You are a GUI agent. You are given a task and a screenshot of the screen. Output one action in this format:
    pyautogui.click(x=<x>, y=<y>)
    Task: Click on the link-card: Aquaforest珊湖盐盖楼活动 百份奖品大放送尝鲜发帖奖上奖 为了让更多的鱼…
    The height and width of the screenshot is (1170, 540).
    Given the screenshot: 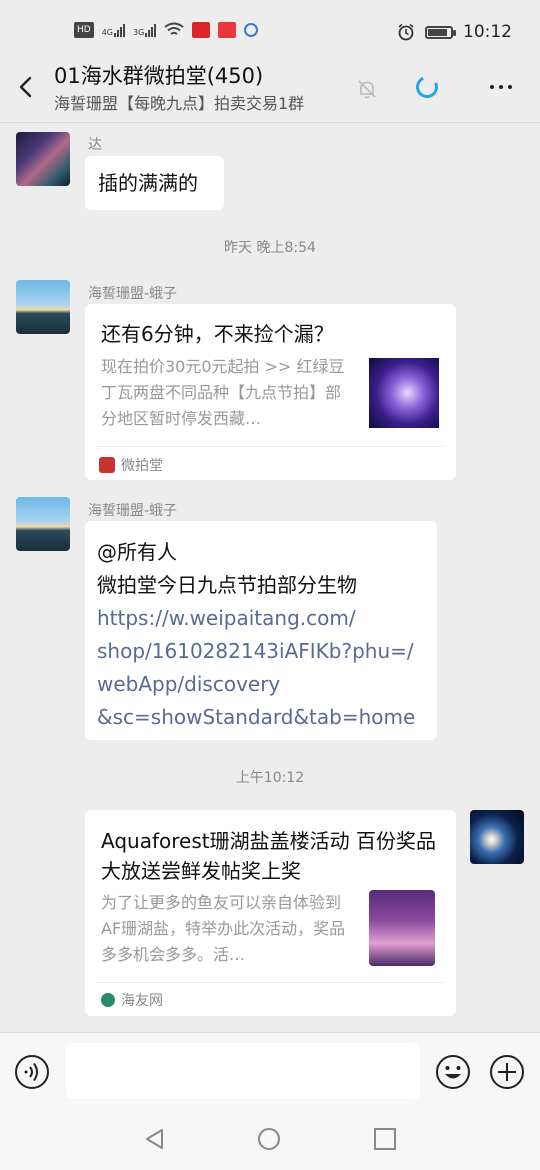 What is the action you would take?
    pyautogui.click(x=270, y=913)
    